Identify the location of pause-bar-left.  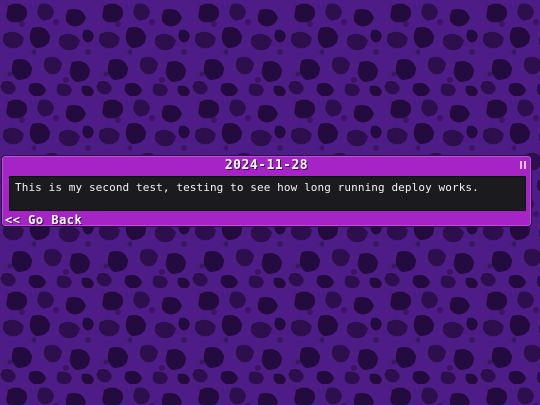
(521, 165).